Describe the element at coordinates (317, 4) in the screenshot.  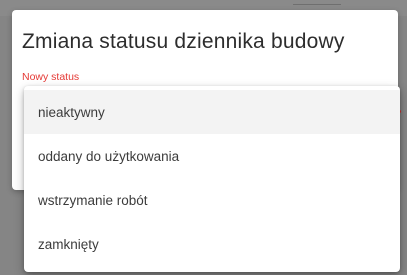
I see `background-divider` at that location.